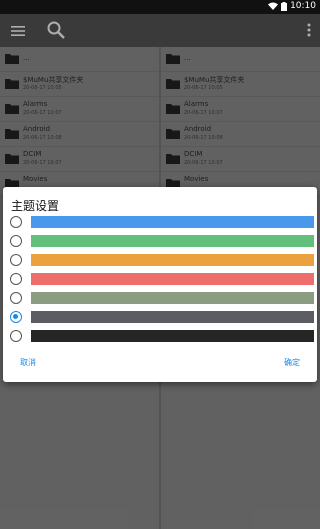  Describe the element at coordinates (303, 6) in the screenshot. I see `clock: 10:10` at that location.